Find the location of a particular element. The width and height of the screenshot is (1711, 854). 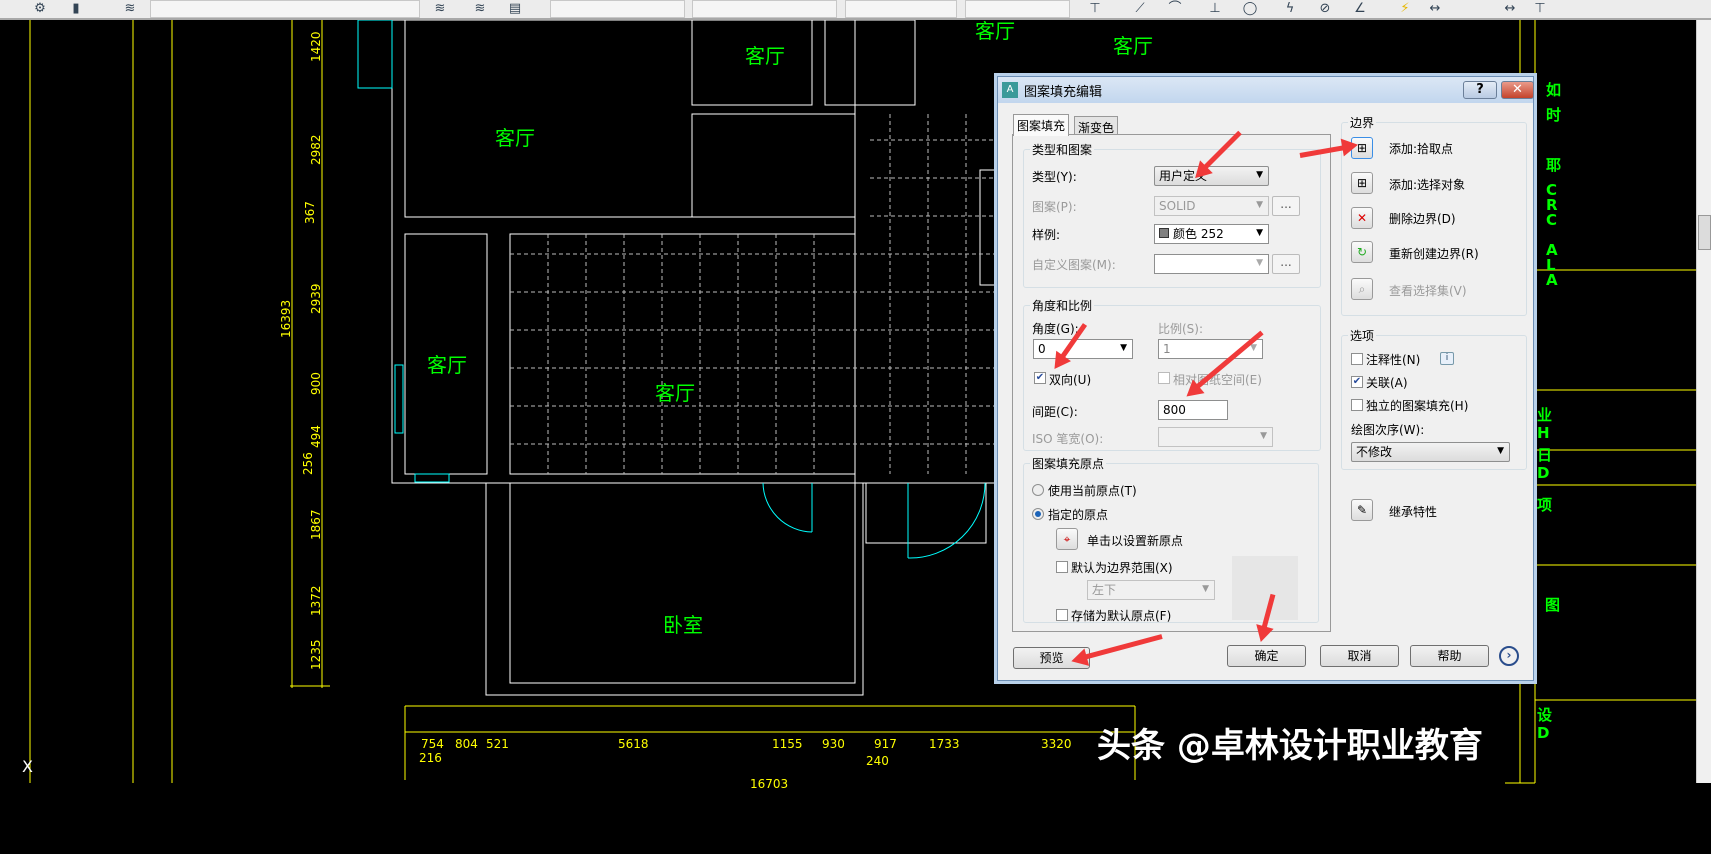

recreate-boundary-icon: ↻ is located at coordinates (1362, 252).